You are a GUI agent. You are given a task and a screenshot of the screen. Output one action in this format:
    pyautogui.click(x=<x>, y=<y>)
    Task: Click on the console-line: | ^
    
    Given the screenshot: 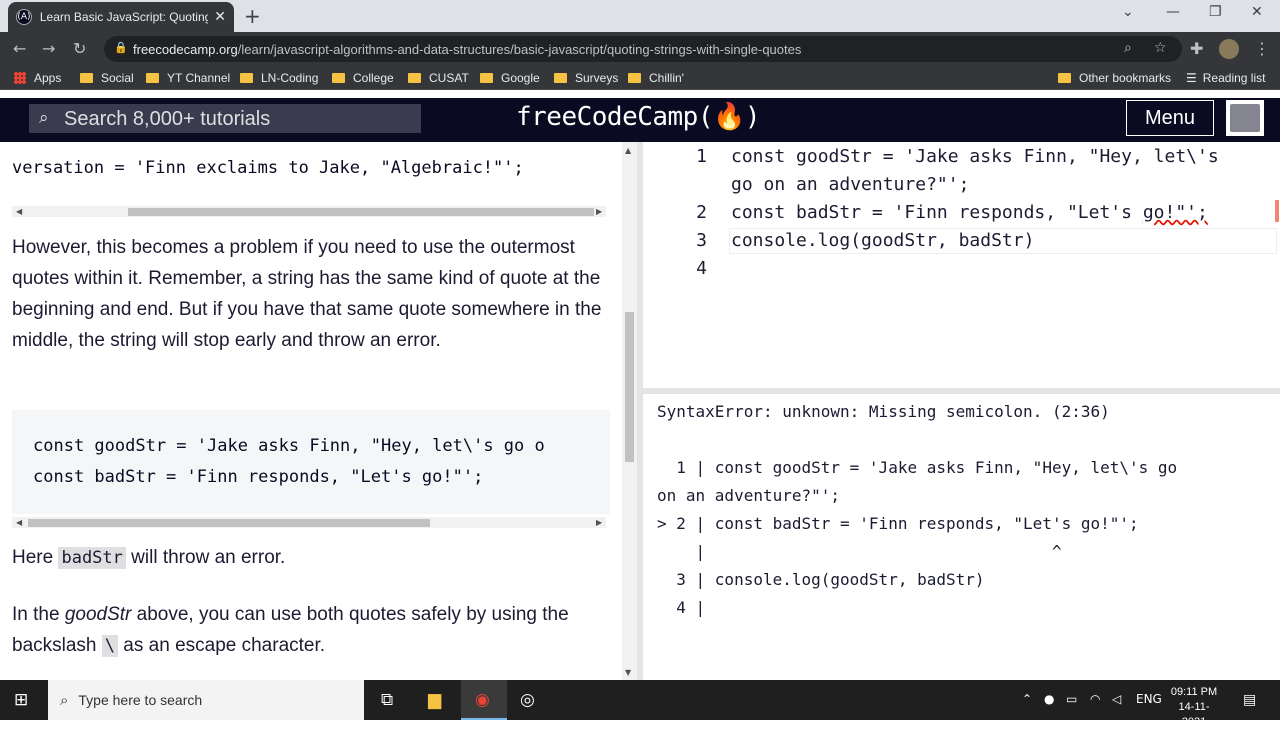 What is the action you would take?
    pyautogui.click(x=859, y=551)
    